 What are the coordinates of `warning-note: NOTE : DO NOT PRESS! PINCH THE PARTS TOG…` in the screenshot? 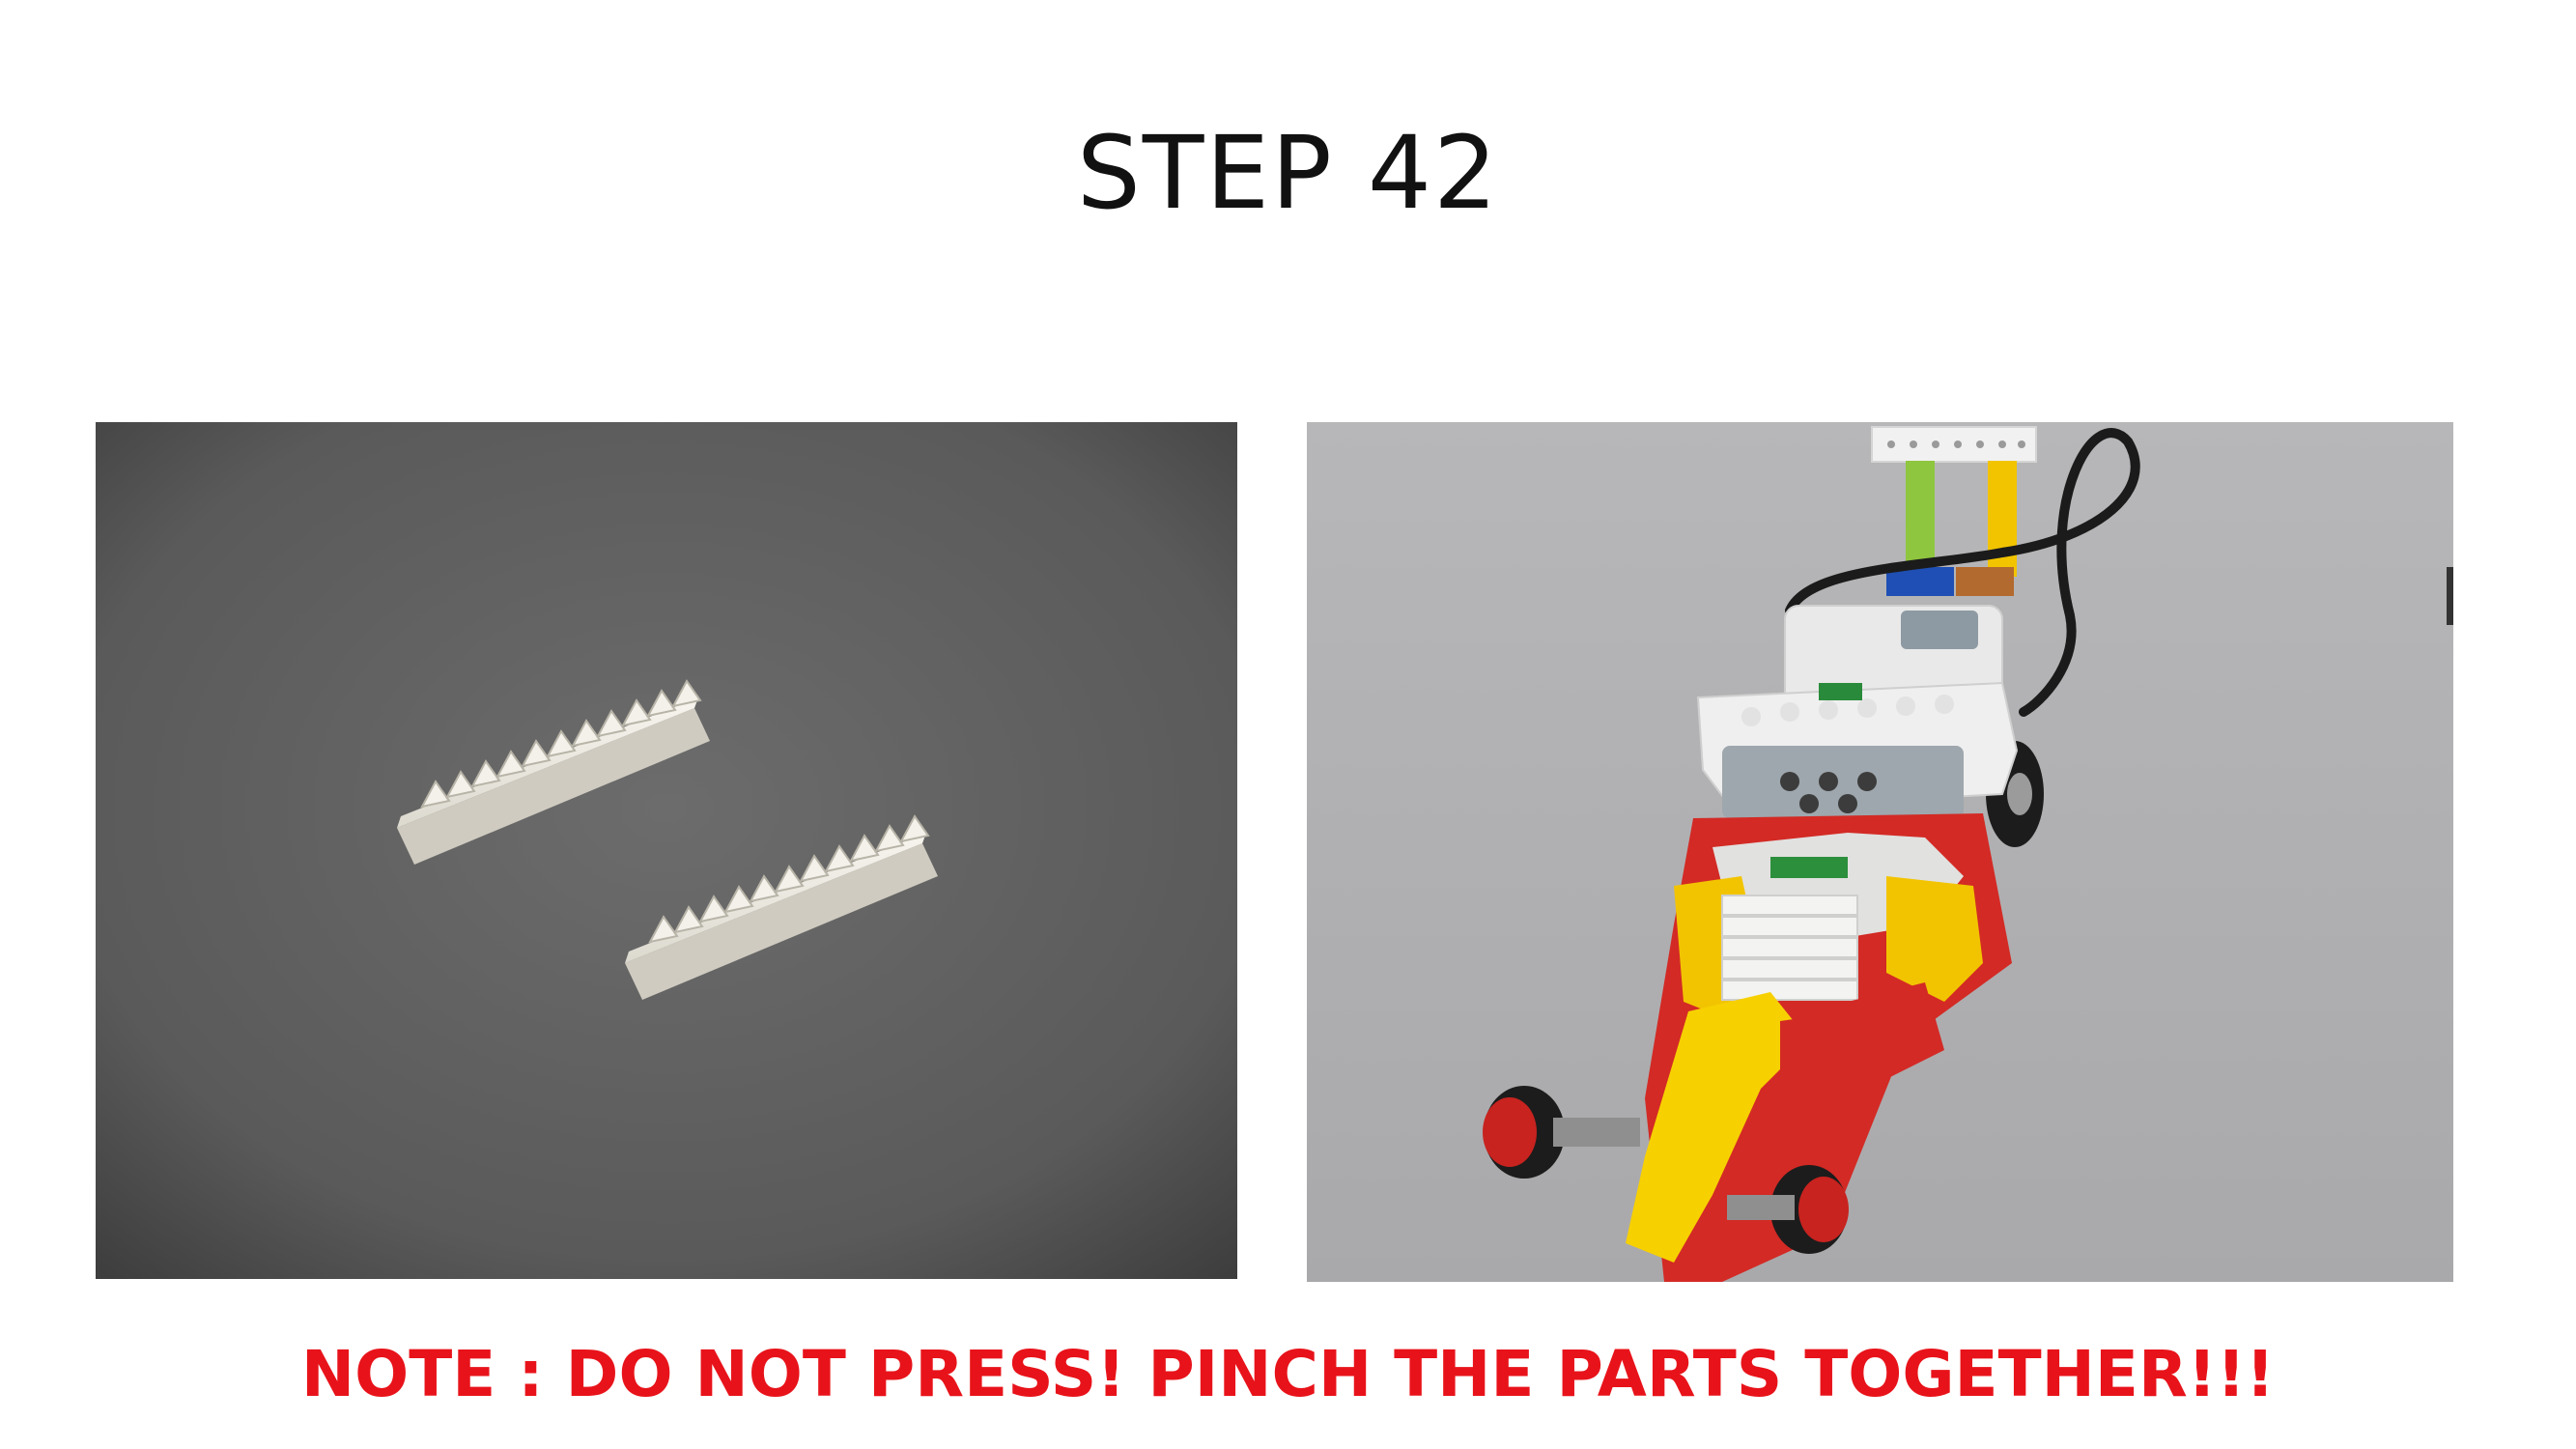 It's located at (1288, 1374).